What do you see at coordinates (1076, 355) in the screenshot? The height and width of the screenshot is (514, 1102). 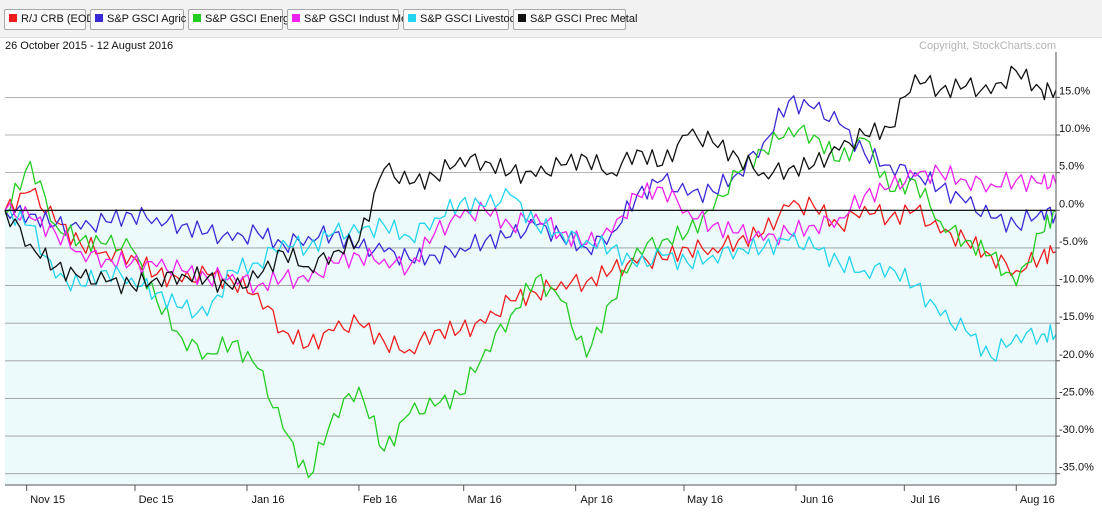 I see `y-tick-label: -20.0%` at bounding box center [1076, 355].